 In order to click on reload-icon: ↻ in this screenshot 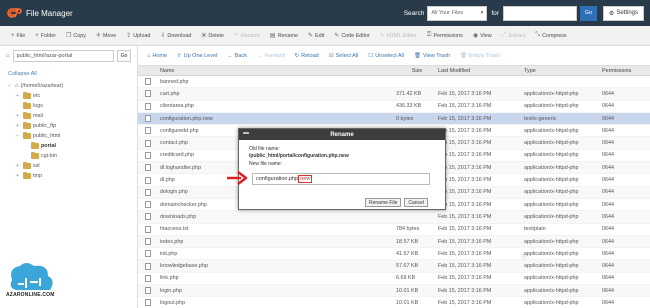, I will do `click(297, 55)`.